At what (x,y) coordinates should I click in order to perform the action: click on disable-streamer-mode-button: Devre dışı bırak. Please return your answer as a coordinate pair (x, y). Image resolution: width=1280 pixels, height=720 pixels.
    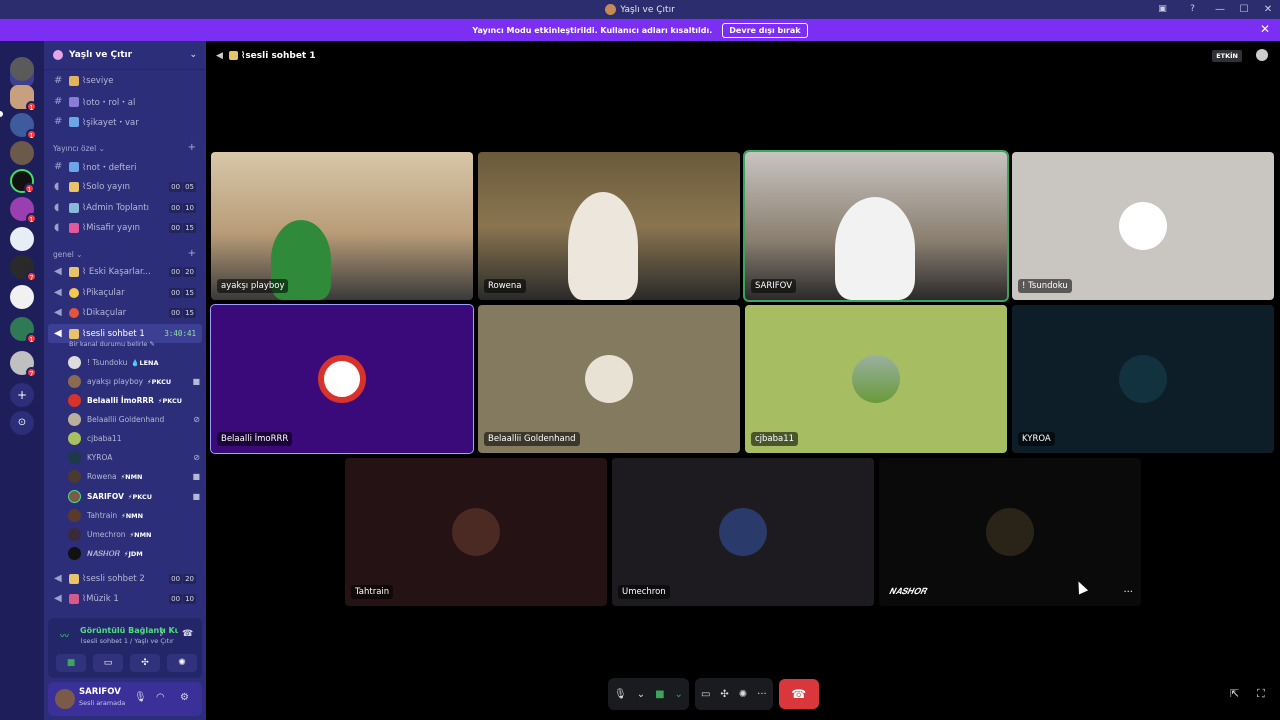
    Looking at the image, I should click on (765, 30).